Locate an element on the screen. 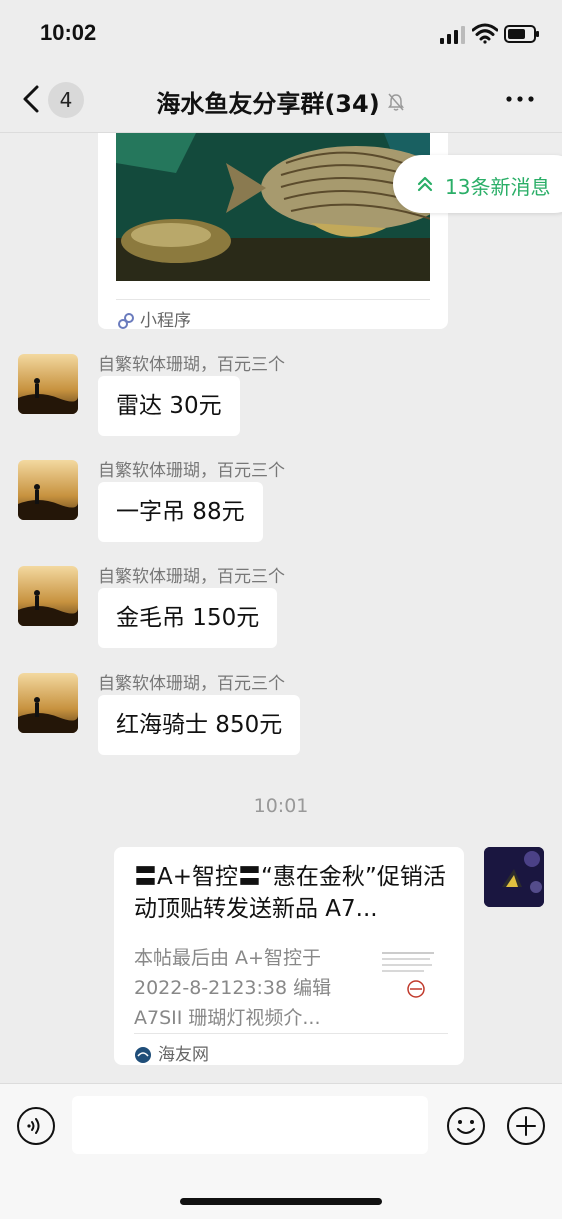  message-input is located at coordinates (250, 1125).